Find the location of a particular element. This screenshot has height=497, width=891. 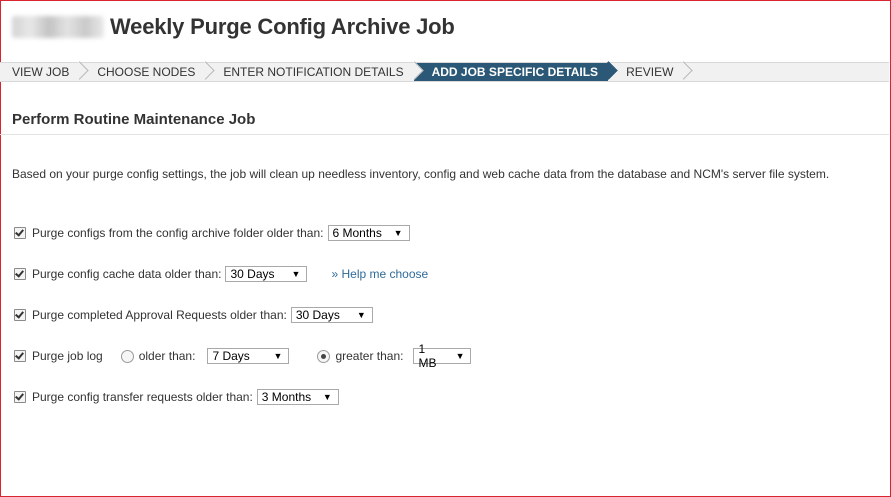

purge-configs-checkbox is located at coordinates (20, 233).